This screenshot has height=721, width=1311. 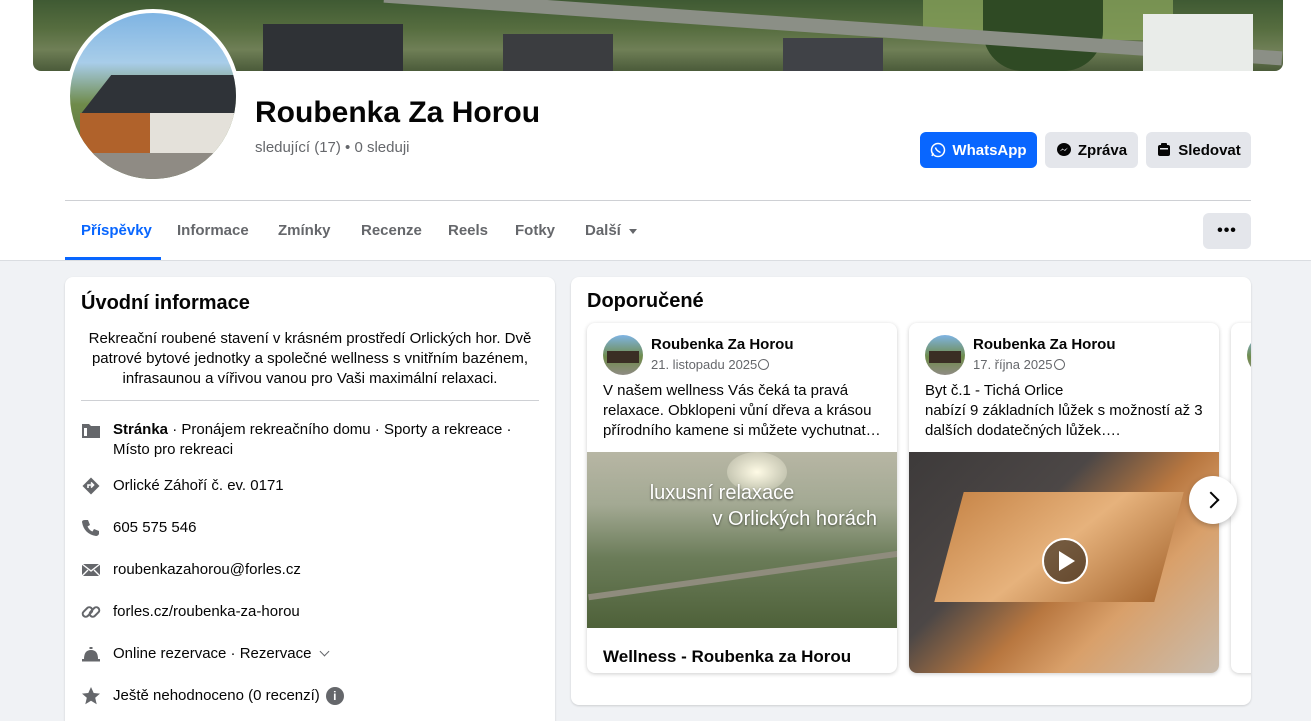 I want to click on tabs-divider, so click(x=658, y=200).